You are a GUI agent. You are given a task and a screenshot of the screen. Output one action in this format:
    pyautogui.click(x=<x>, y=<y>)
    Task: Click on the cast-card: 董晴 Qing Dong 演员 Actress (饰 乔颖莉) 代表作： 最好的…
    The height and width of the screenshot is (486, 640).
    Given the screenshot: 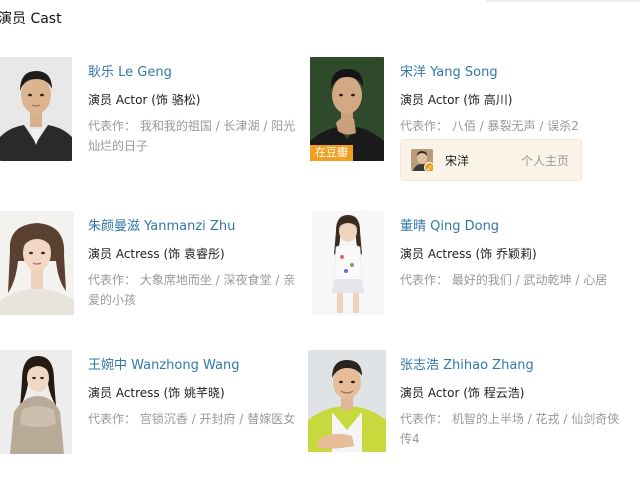 What is the action you would take?
    pyautogui.click(x=462, y=271)
    